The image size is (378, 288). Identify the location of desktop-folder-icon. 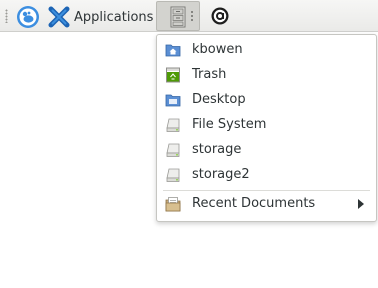
(173, 100).